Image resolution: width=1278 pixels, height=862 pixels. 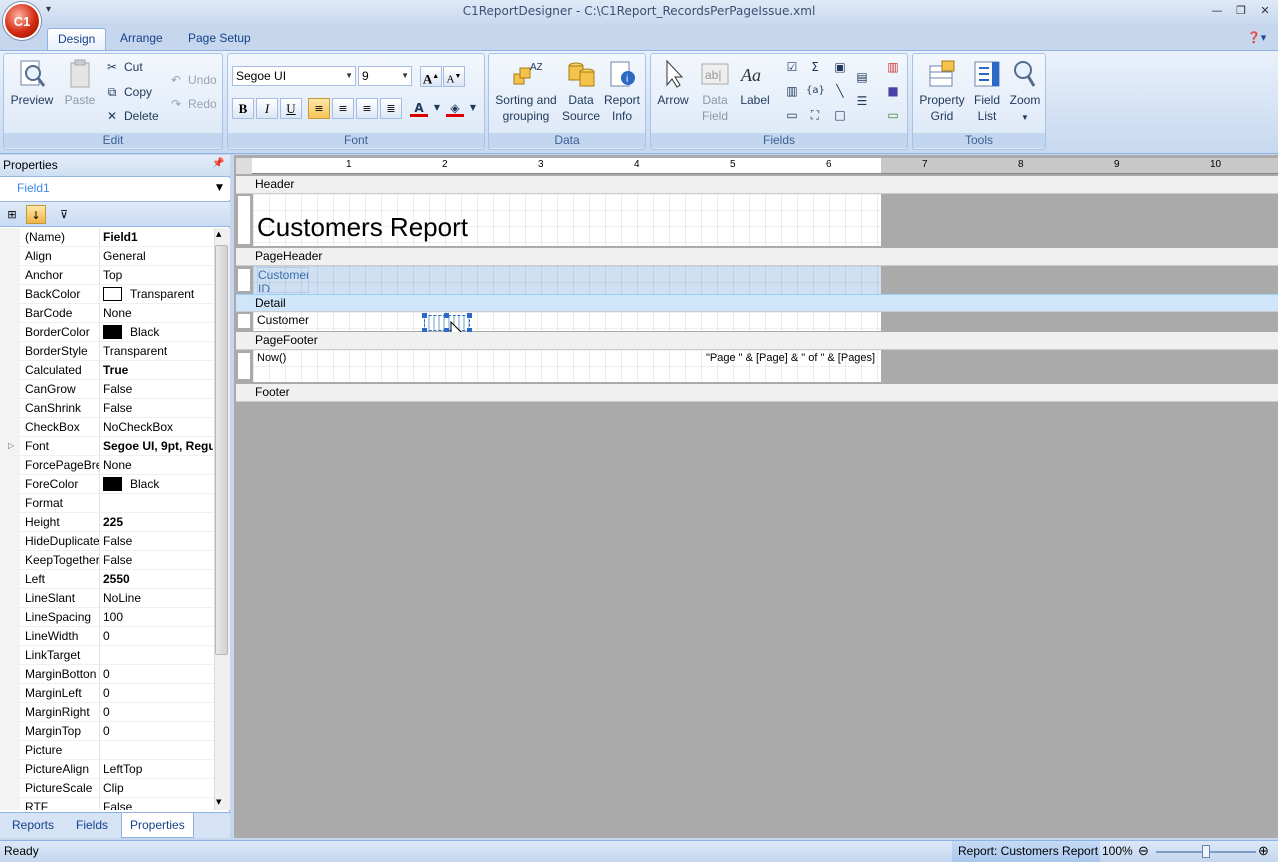 I want to click on tab-design: Design, so click(x=77, y=39).